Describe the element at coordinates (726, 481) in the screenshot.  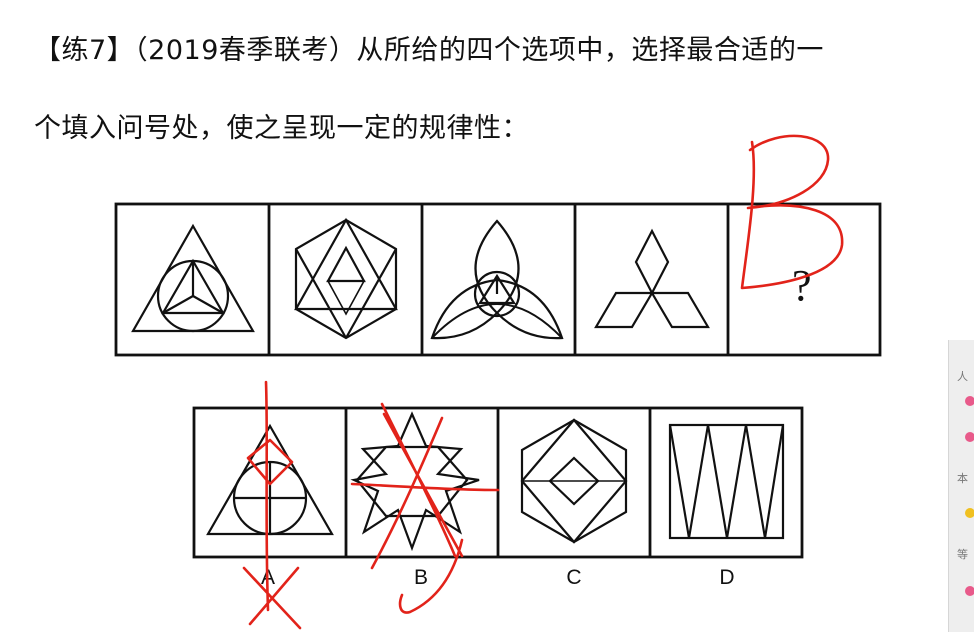
I see `option-d-figure` at that location.